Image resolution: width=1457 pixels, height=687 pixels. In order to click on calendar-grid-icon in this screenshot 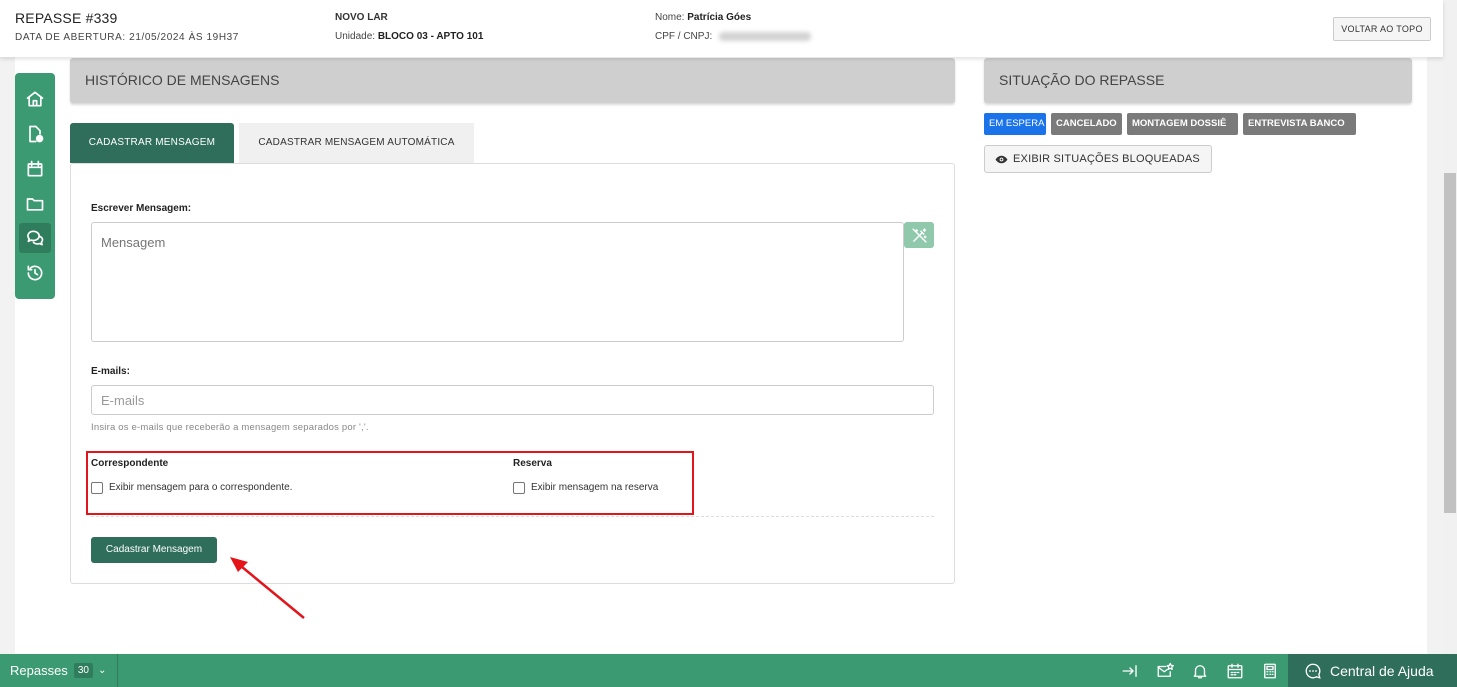, I will do `click(1235, 671)`.